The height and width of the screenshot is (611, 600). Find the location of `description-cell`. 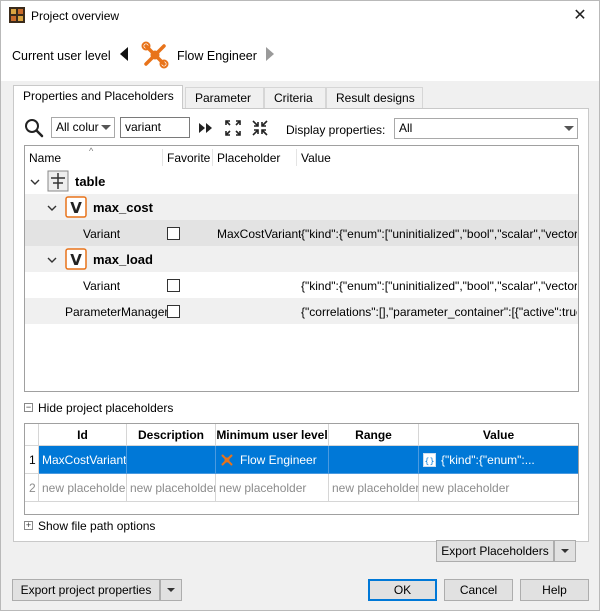

description-cell is located at coordinates (171, 460).